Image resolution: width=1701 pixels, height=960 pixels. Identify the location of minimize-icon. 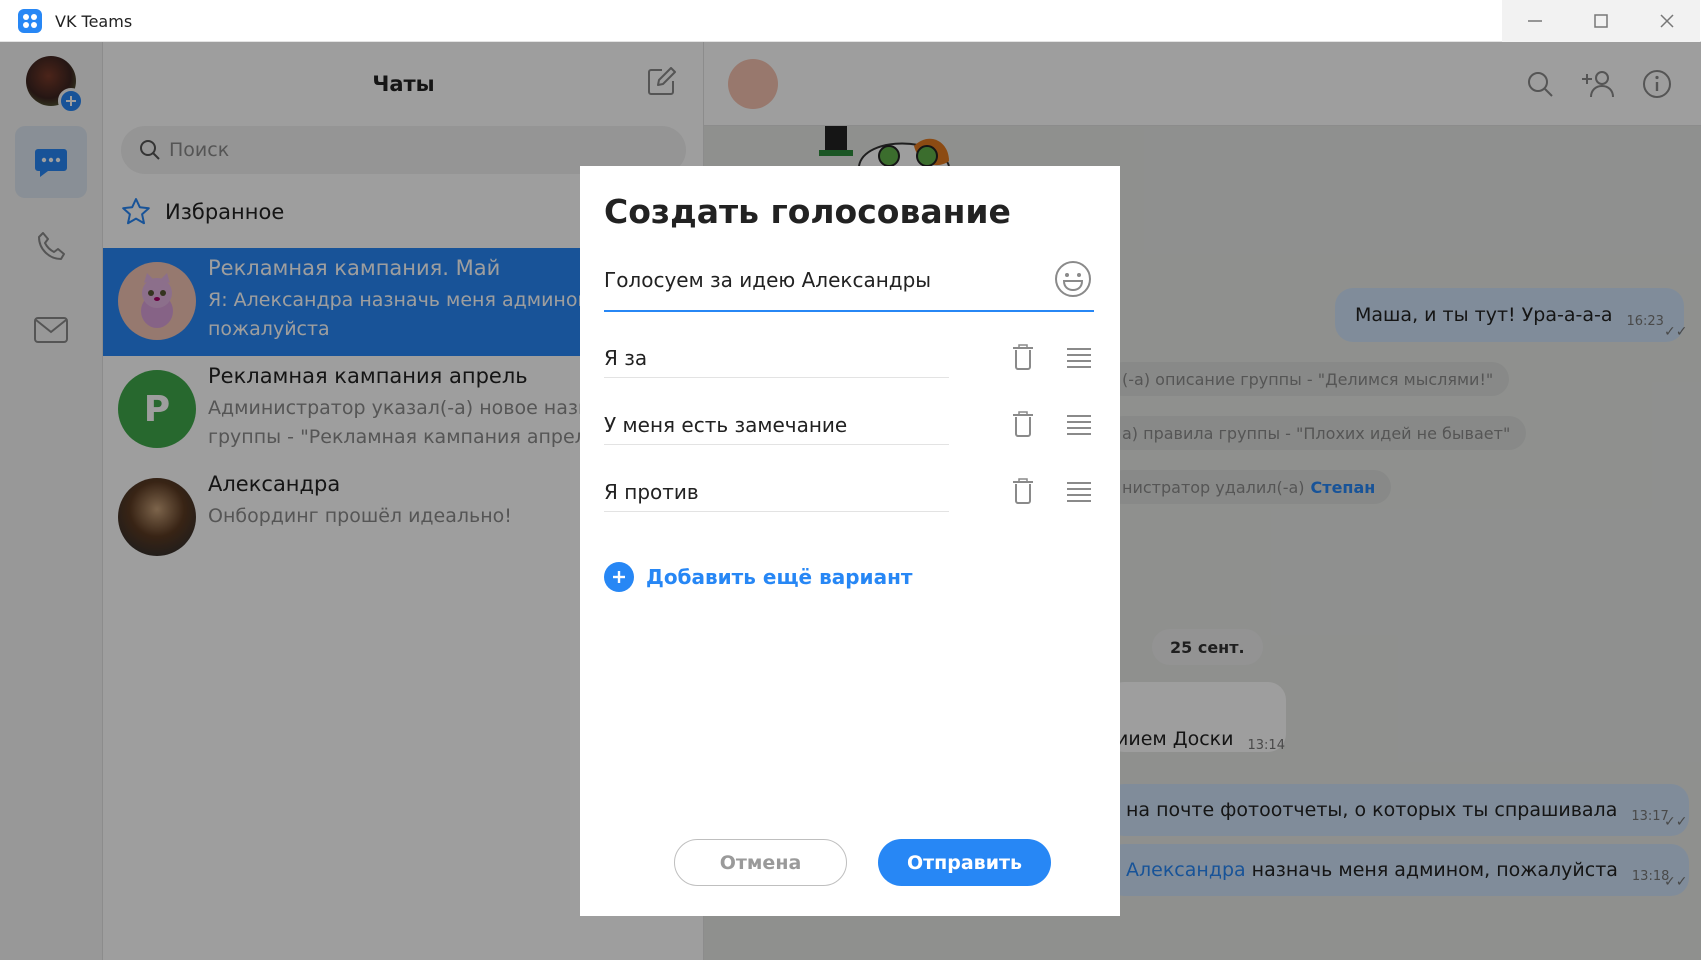
(1535, 21).